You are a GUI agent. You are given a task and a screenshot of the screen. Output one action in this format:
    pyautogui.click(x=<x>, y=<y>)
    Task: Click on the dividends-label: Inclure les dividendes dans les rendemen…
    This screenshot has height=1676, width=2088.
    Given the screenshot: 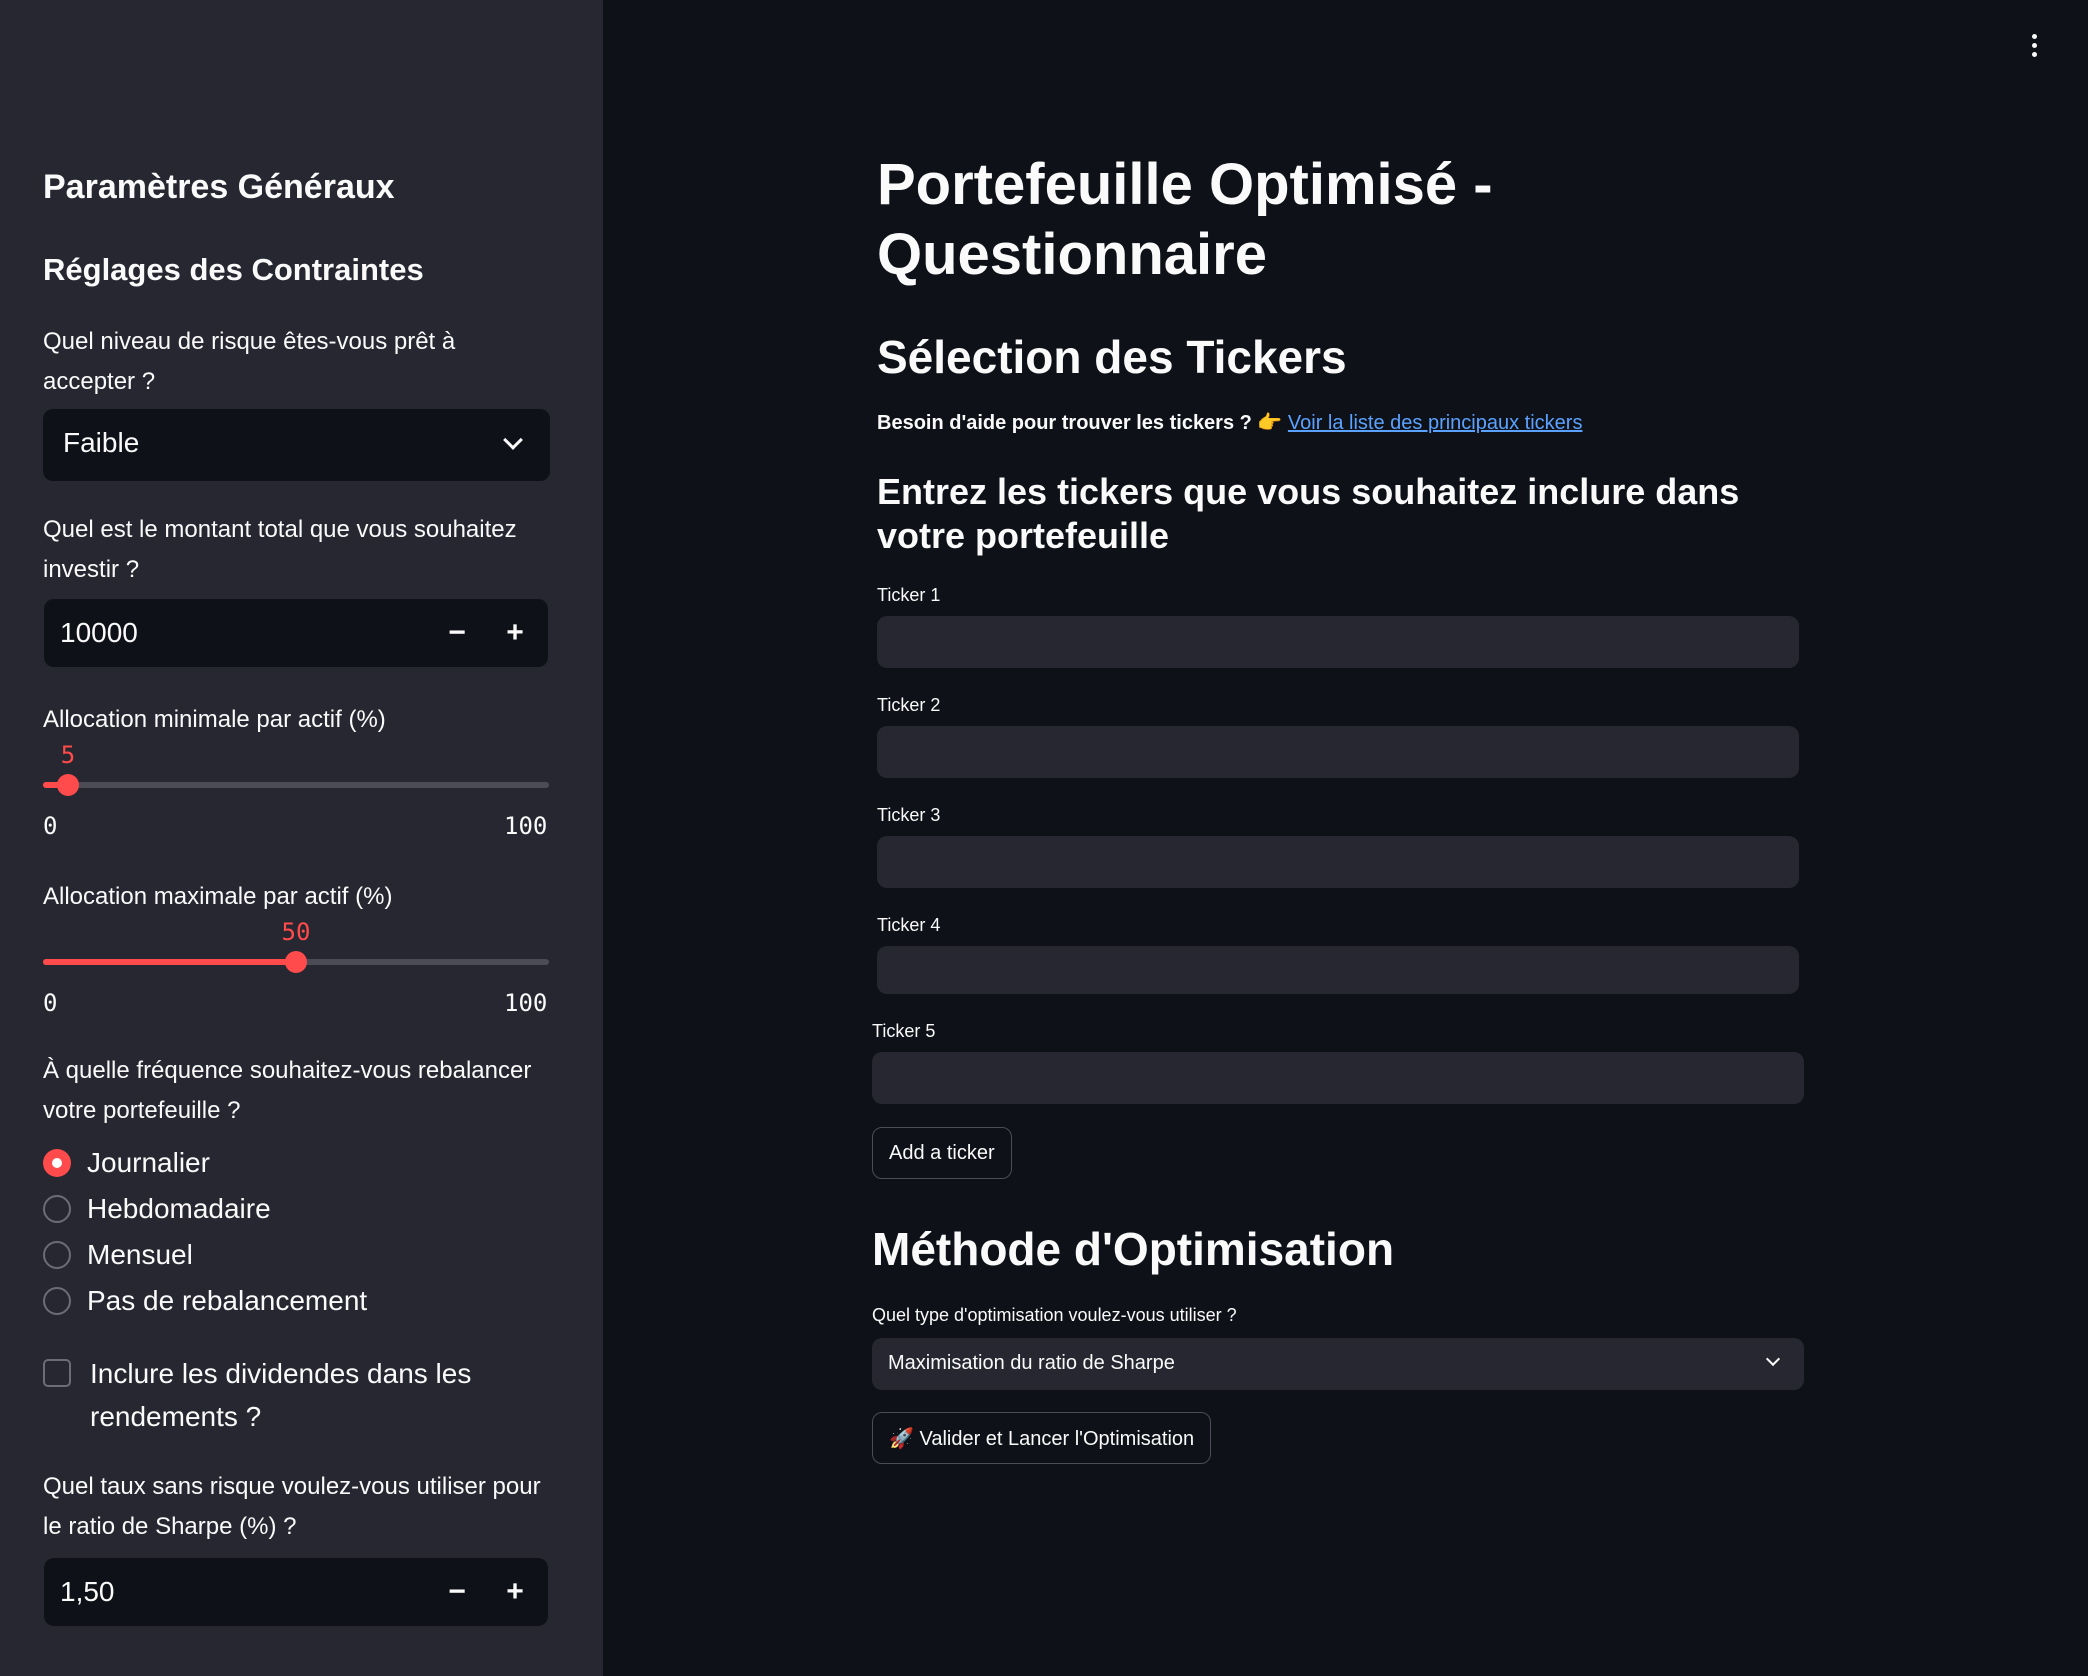 What is the action you would take?
    pyautogui.click(x=305, y=1395)
    